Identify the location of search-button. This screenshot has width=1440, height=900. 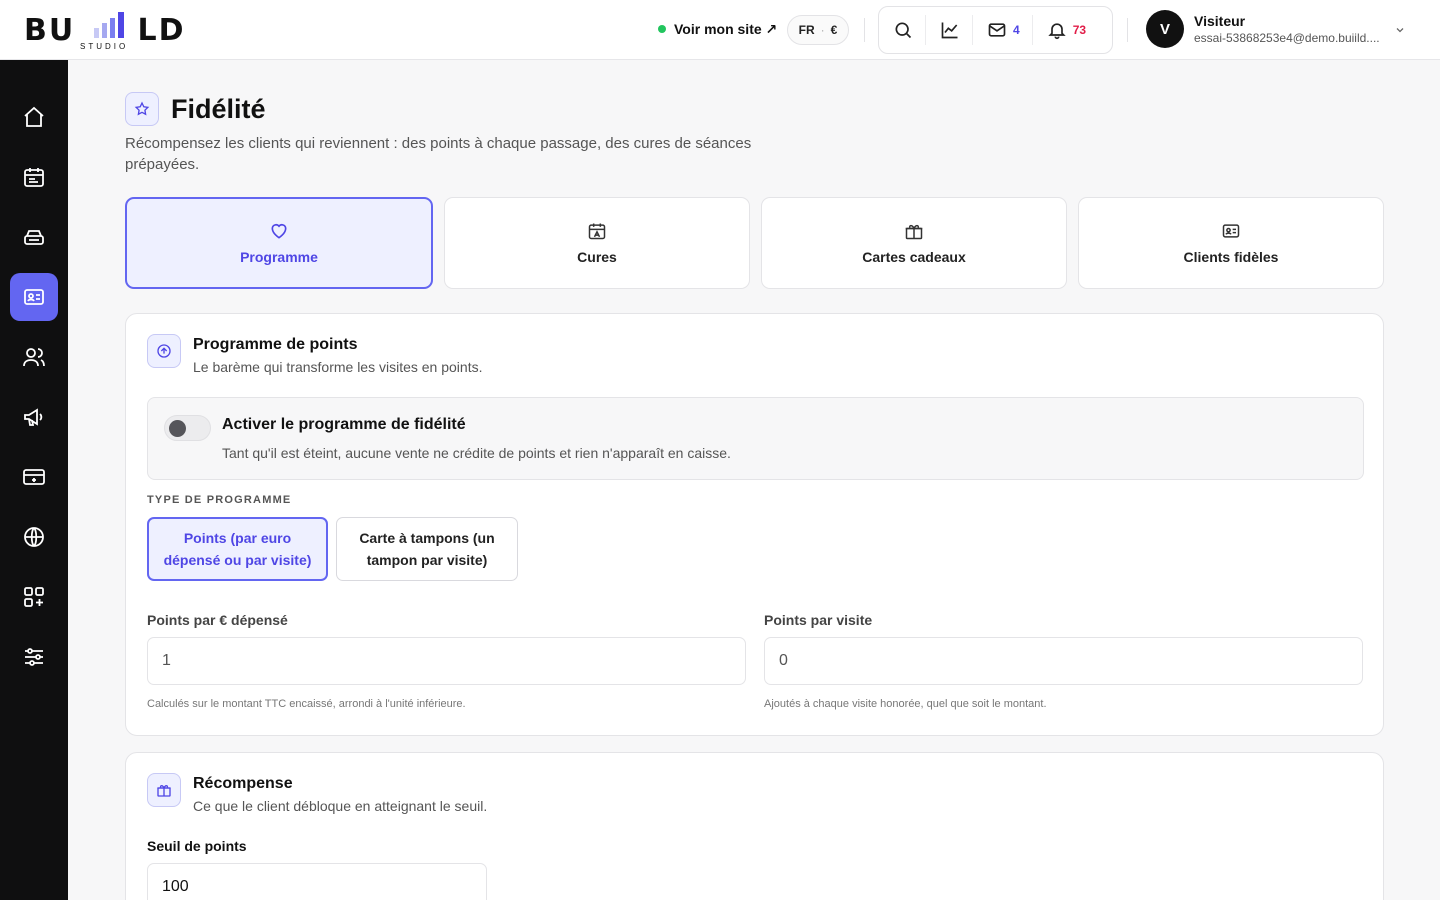
(908, 30).